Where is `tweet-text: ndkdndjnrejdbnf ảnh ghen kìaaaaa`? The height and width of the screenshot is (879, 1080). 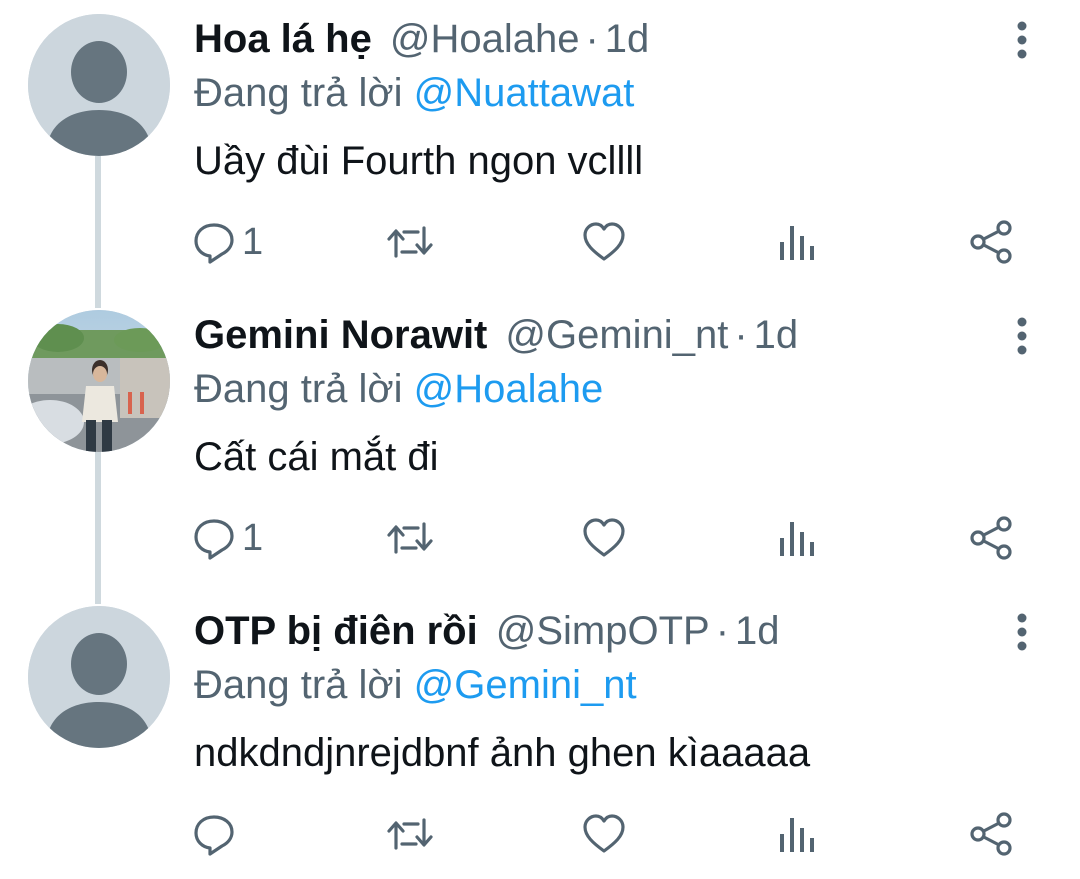
tweet-text: ndkdndjnrejdbnf ảnh ghen kìaaaaa is located at coordinates (502, 753).